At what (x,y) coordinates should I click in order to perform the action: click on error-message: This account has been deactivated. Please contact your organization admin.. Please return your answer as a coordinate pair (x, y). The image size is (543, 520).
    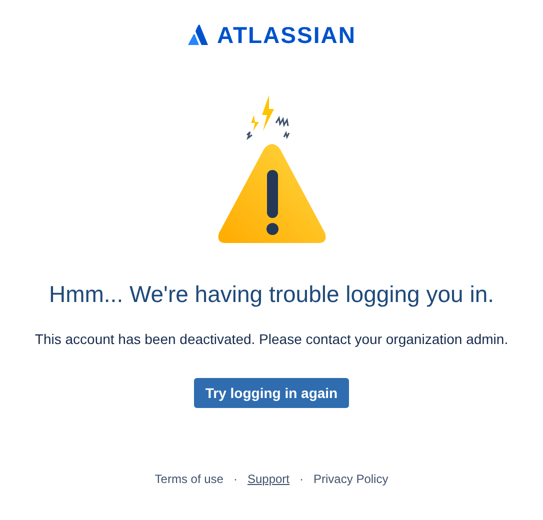
    Looking at the image, I should click on (271, 339).